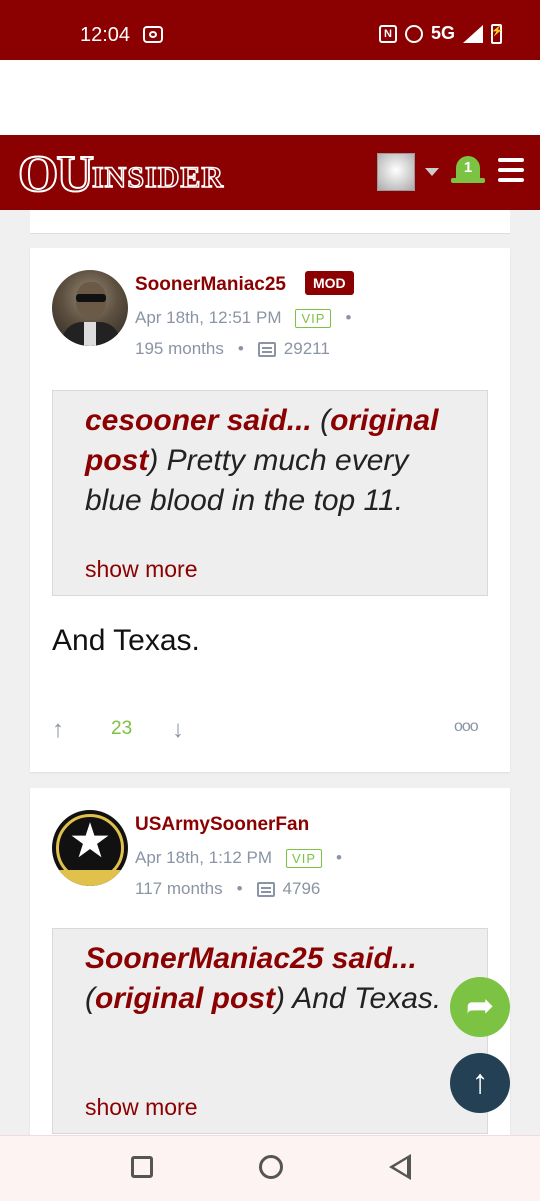 The width and height of the screenshot is (540, 1201). What do you see at coordinates (90, 308) in the screenshot?
I see `avatar` at bounding box center [90, 308].